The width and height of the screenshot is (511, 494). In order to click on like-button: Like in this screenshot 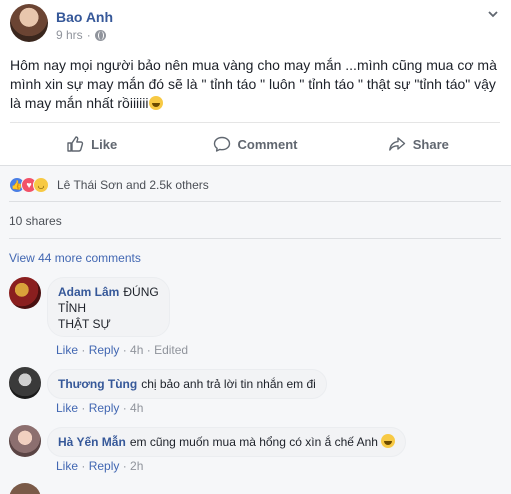, I will do `click(91, 144)`.